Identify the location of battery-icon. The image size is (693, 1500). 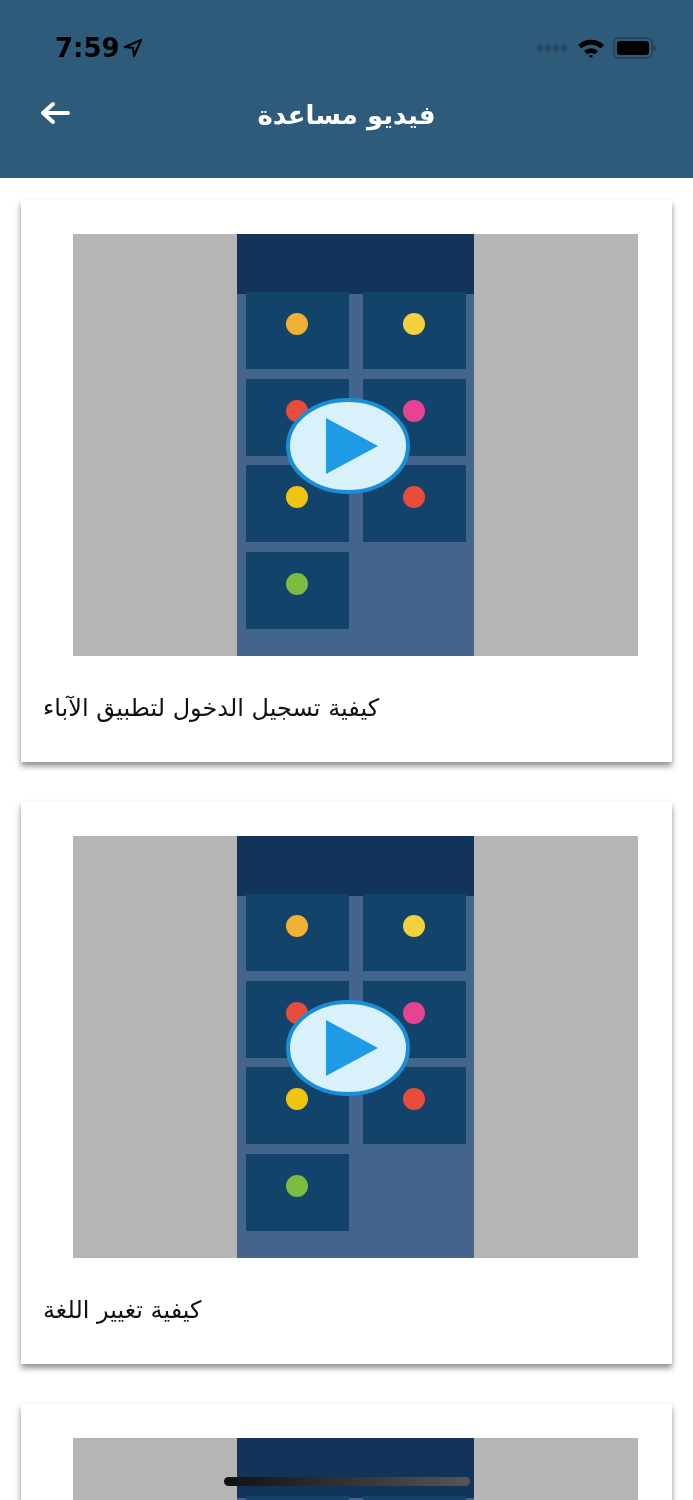
(635, 48).